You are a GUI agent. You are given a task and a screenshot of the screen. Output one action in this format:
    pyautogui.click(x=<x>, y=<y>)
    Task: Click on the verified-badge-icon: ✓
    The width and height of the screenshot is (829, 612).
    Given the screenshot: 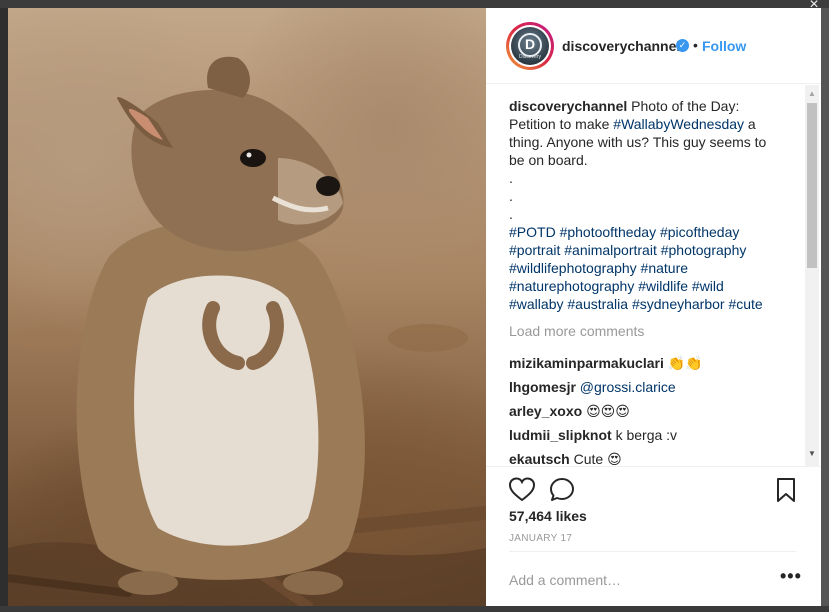 What is the action you would take?
    pyautogui.click(x=682, y=45)
    